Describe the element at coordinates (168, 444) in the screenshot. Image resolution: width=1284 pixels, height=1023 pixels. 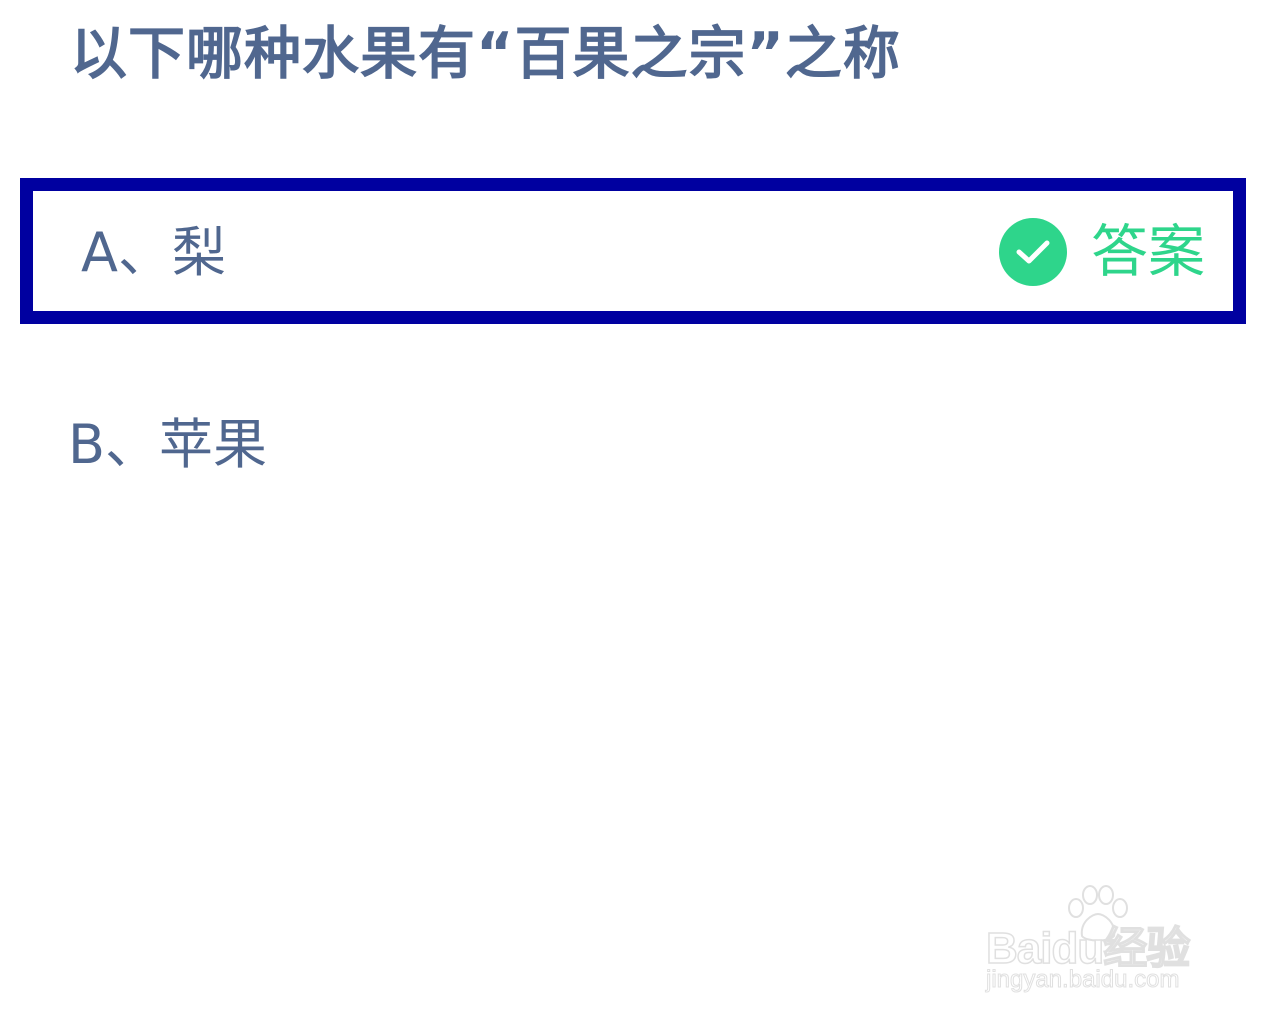
I see `option-b-label: B、苹果` at that location.